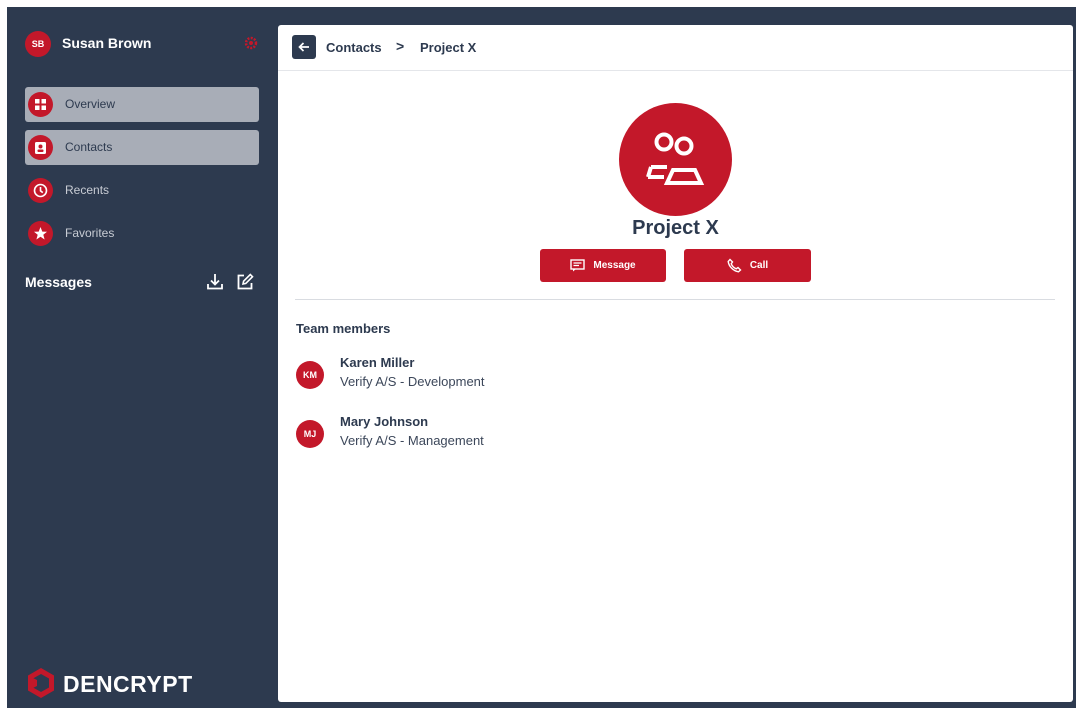 The image size is (1083, 715). Describe the element at coordinates (343, 328) in the screenshot. I see `team-members-heading: Team members` at that location.